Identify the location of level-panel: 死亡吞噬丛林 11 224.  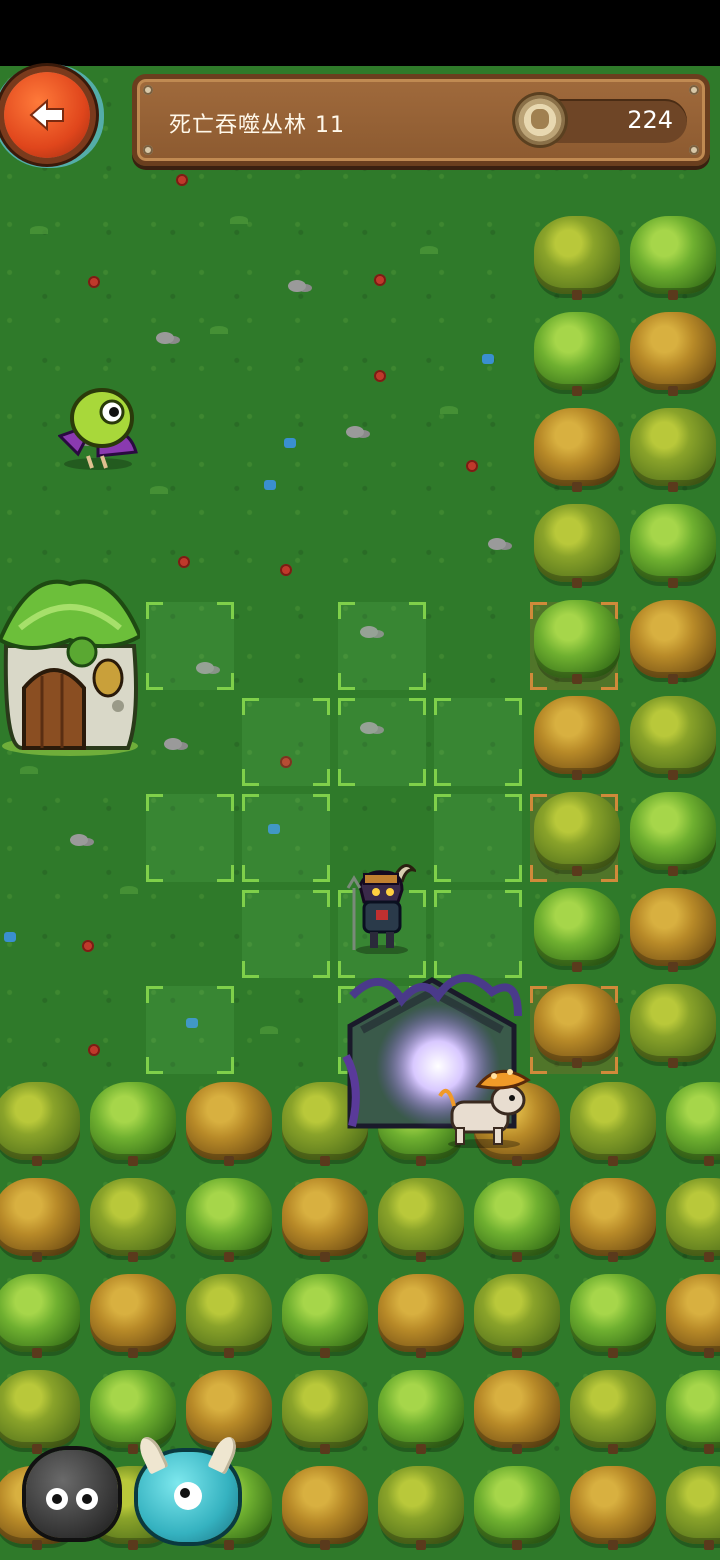
(421, 120).